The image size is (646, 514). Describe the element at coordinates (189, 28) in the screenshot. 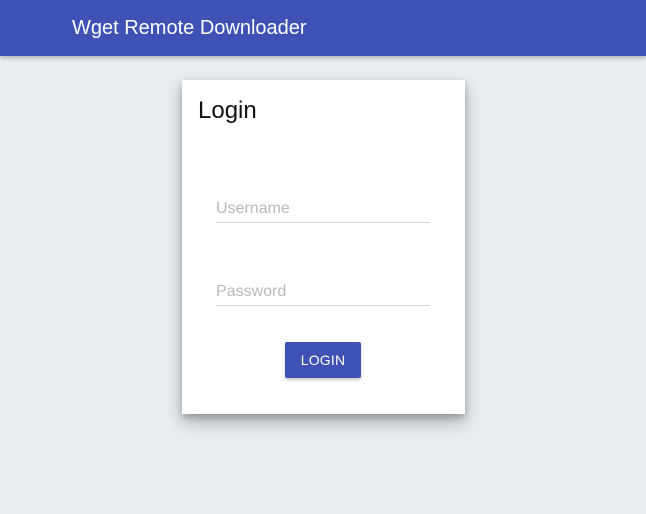

I see `app-title: Wget Remote Downloader` at that location.